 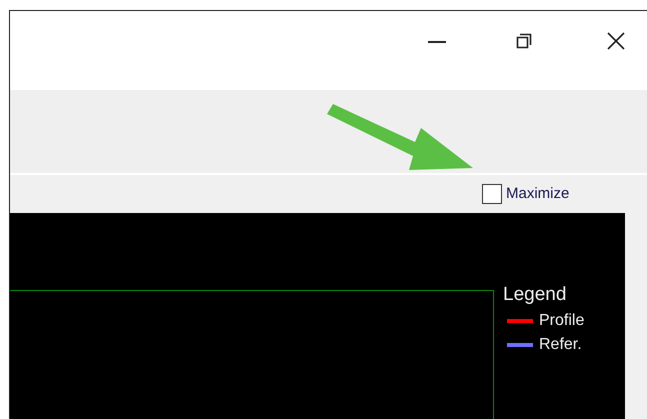 I want to click on legend-label: Refer., so click(x=560, y=345).